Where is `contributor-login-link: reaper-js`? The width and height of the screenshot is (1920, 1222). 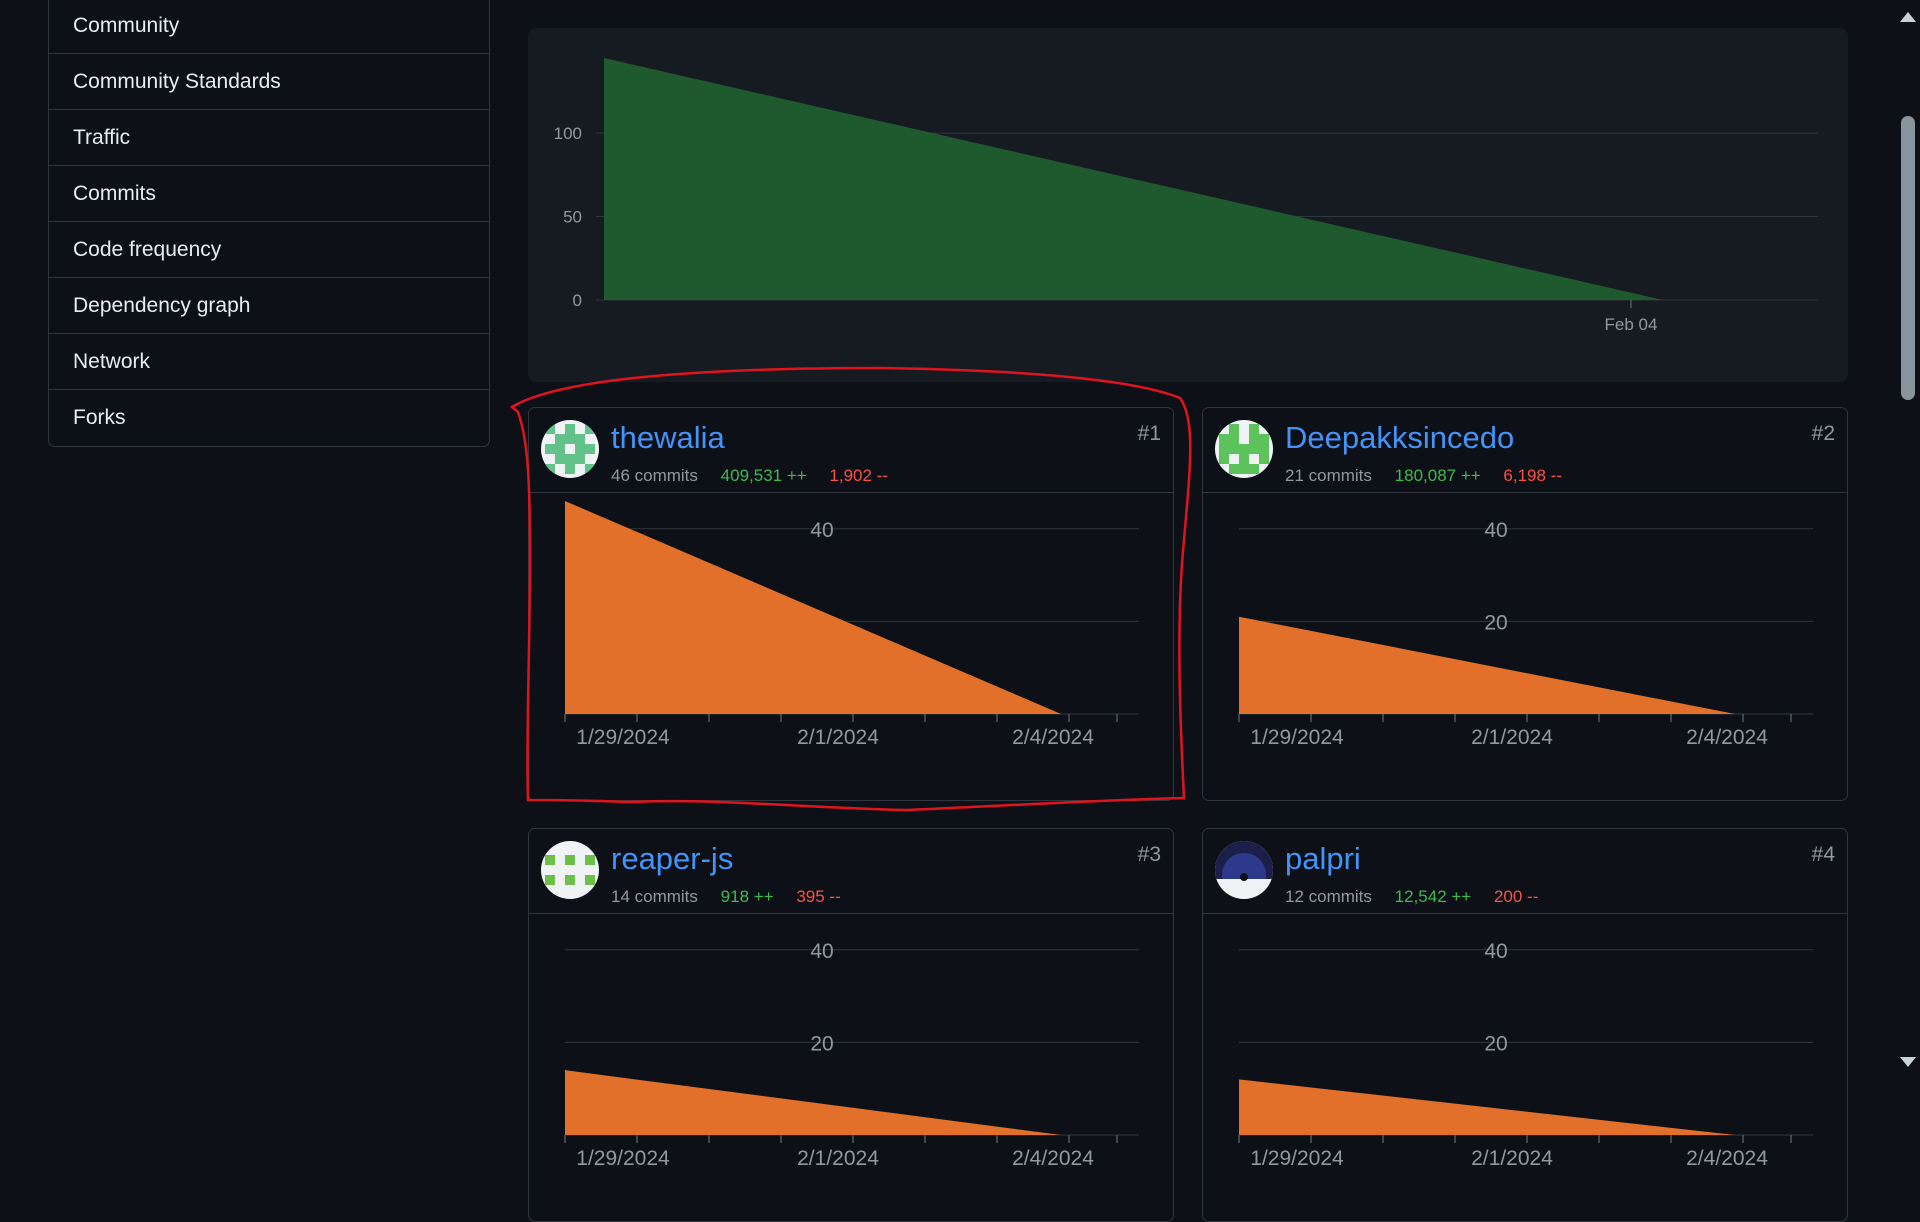 contributor-login-link: reaper-js is located at coordinates (672, 859).